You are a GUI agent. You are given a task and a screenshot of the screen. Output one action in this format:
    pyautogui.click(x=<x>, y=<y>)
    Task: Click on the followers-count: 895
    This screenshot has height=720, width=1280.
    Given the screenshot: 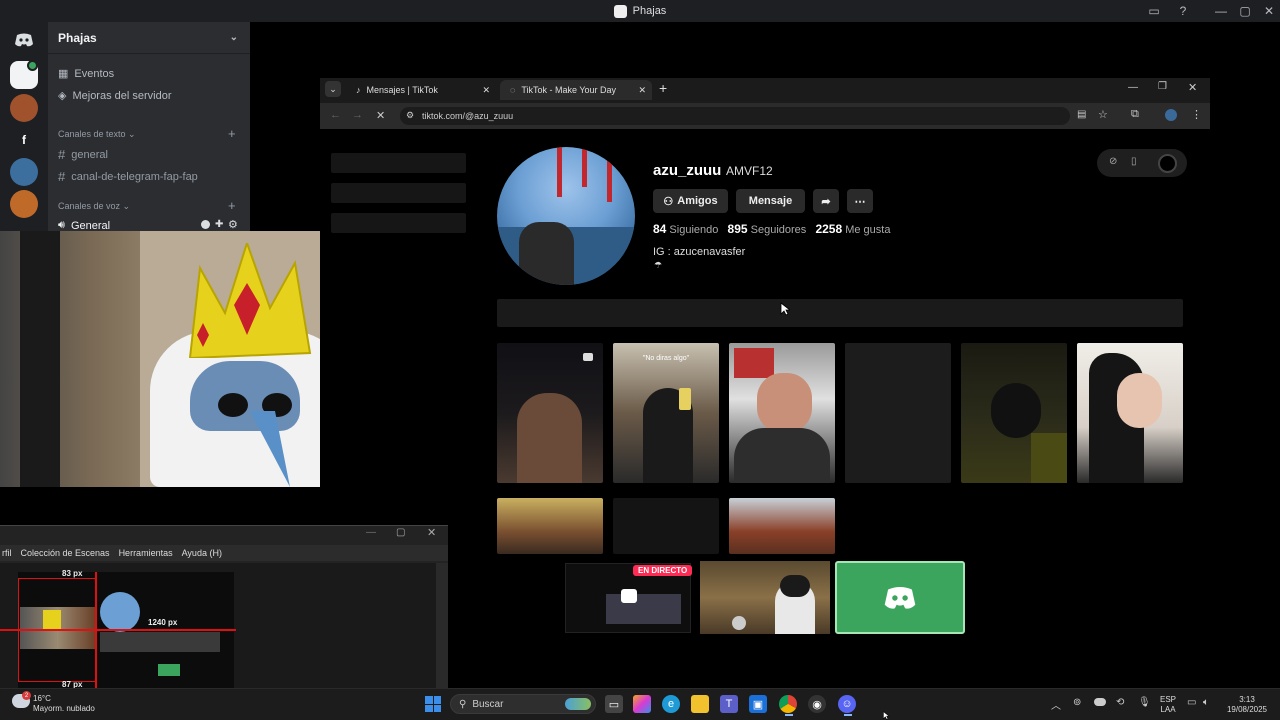 What is the action you would take?
    pyautogui.click(x=737, y=229)
    